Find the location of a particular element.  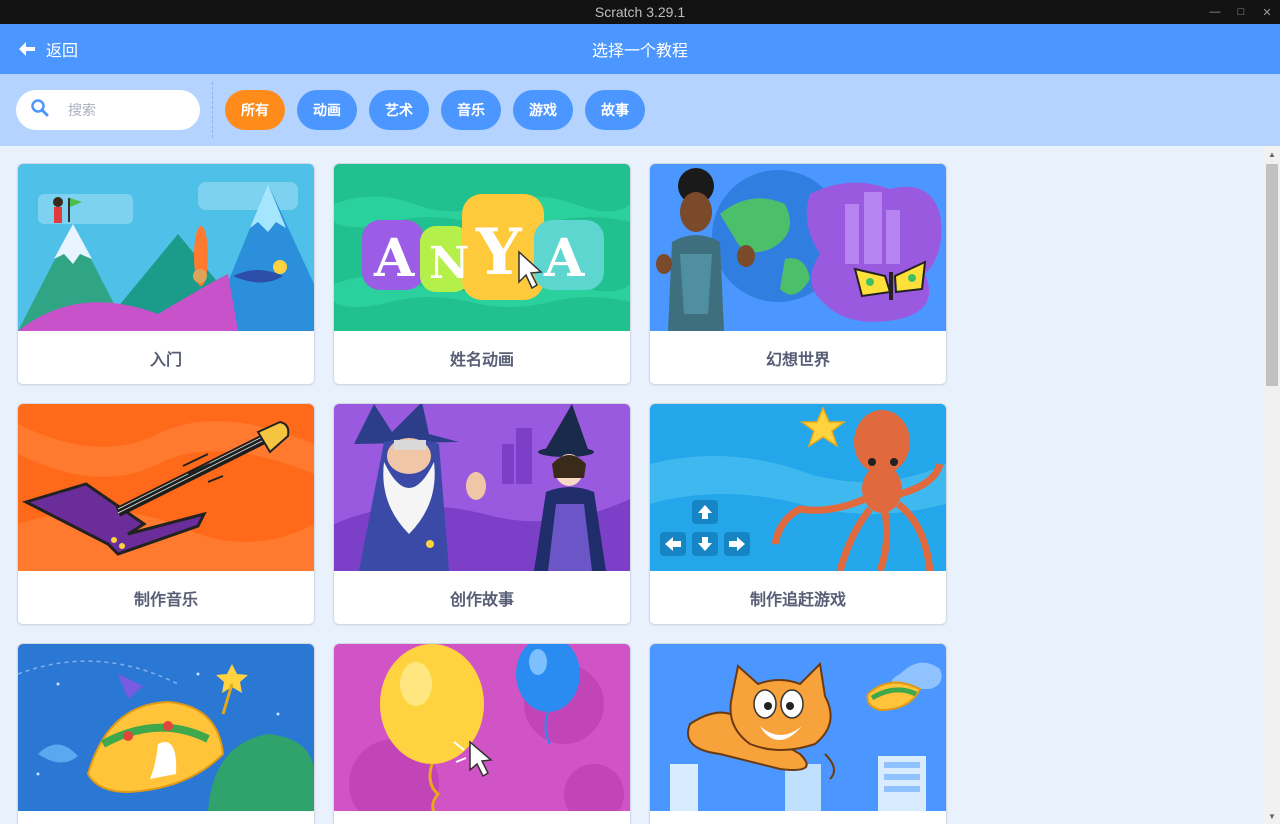

imagine-world-thumbnail is located at coordinates (798, 247).